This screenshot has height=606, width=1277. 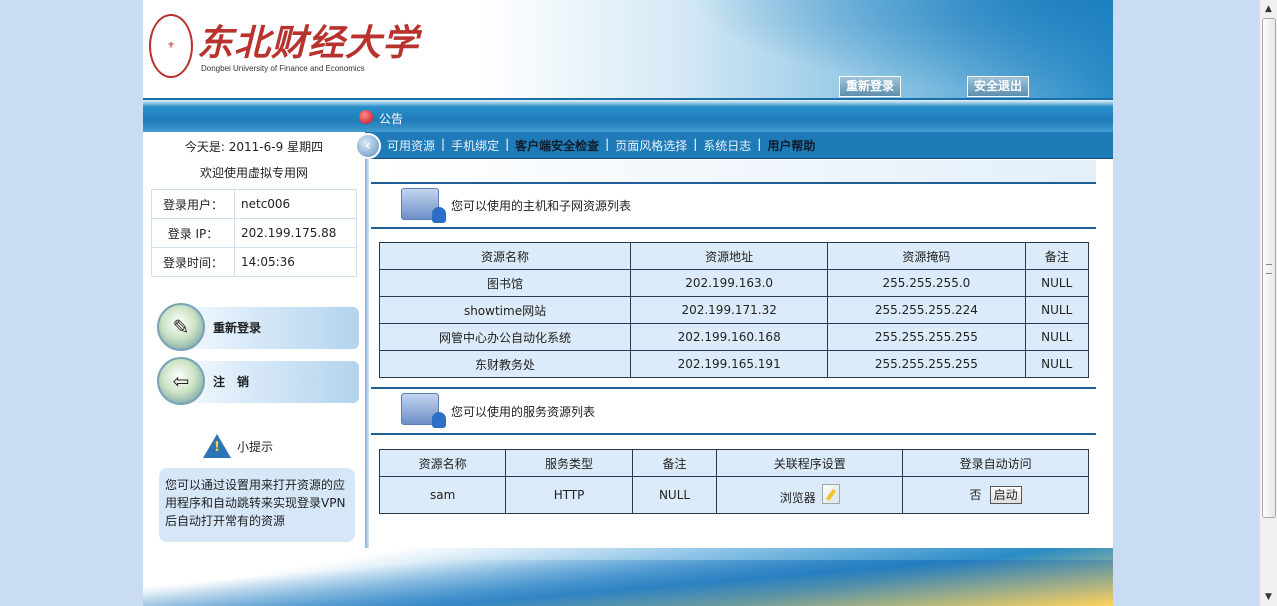 What do you see at coordinates (569, 463) in the screenshot?
I see `column-header: 服务类型` at bounding box center [569, 463].